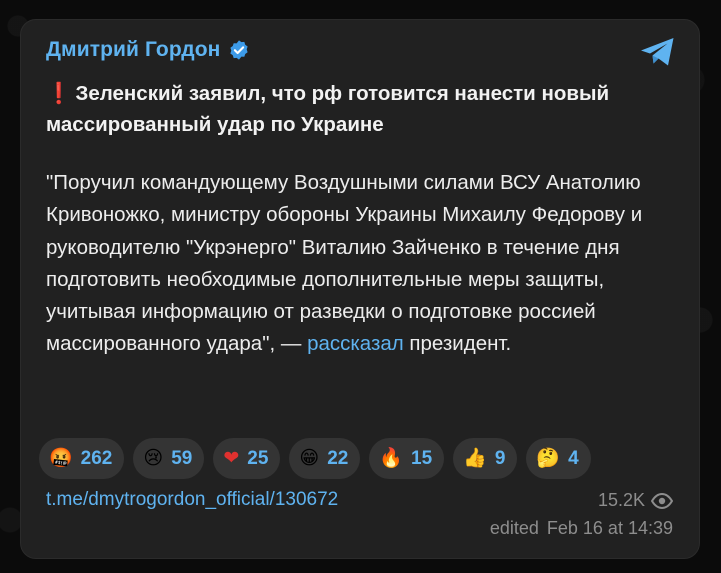  Describe the element at coordinates (258, 458) in the screenshot. I see `reaction-count: 25` at that location.